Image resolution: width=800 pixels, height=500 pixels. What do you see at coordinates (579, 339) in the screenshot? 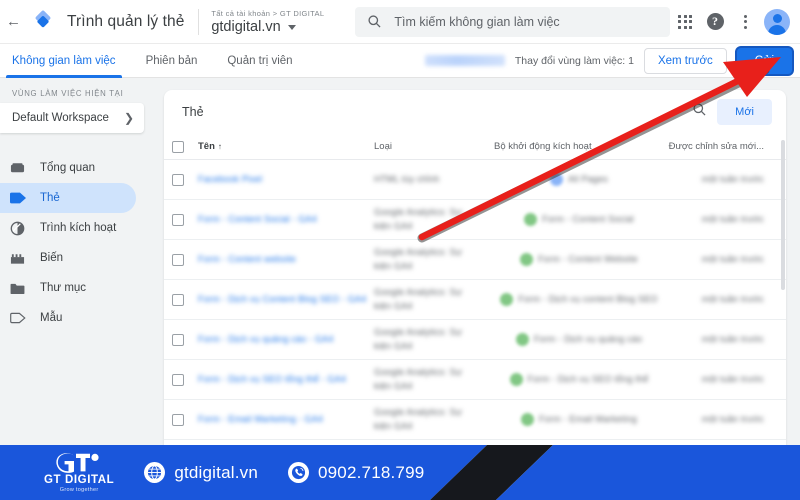
I see `cell-firing-trigger: Form - Dịch vụ quảng cáo` at bounding box center [579, 339].